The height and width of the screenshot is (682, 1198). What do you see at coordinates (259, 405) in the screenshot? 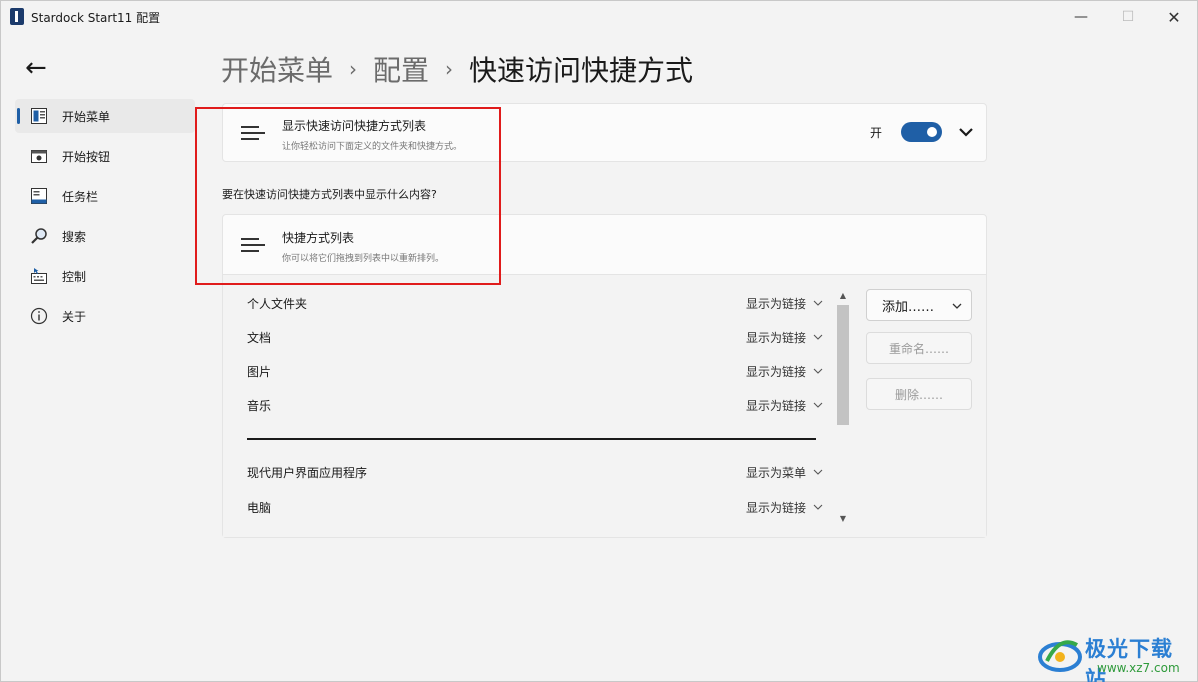
I see `list-item-name: 音乐` at bounding box center [259, 405].